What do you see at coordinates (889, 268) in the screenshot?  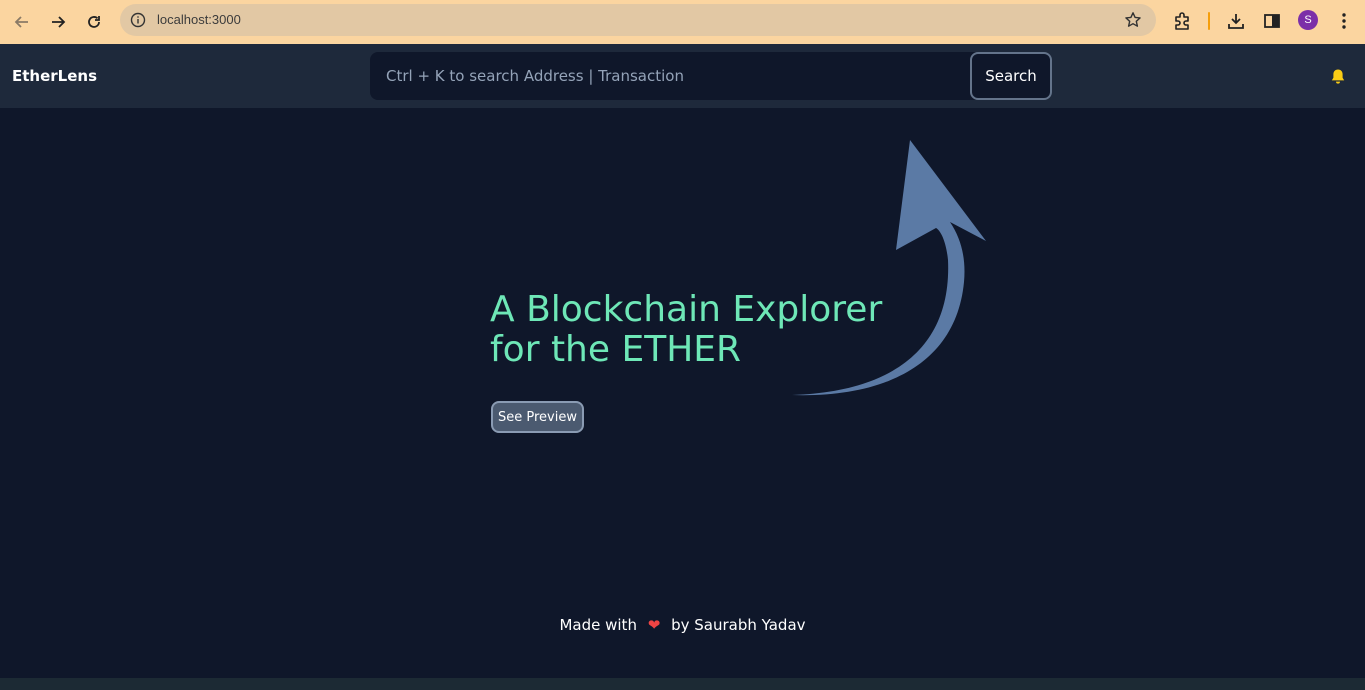 I see `arrow-icon` at bounding box center [889, 268].